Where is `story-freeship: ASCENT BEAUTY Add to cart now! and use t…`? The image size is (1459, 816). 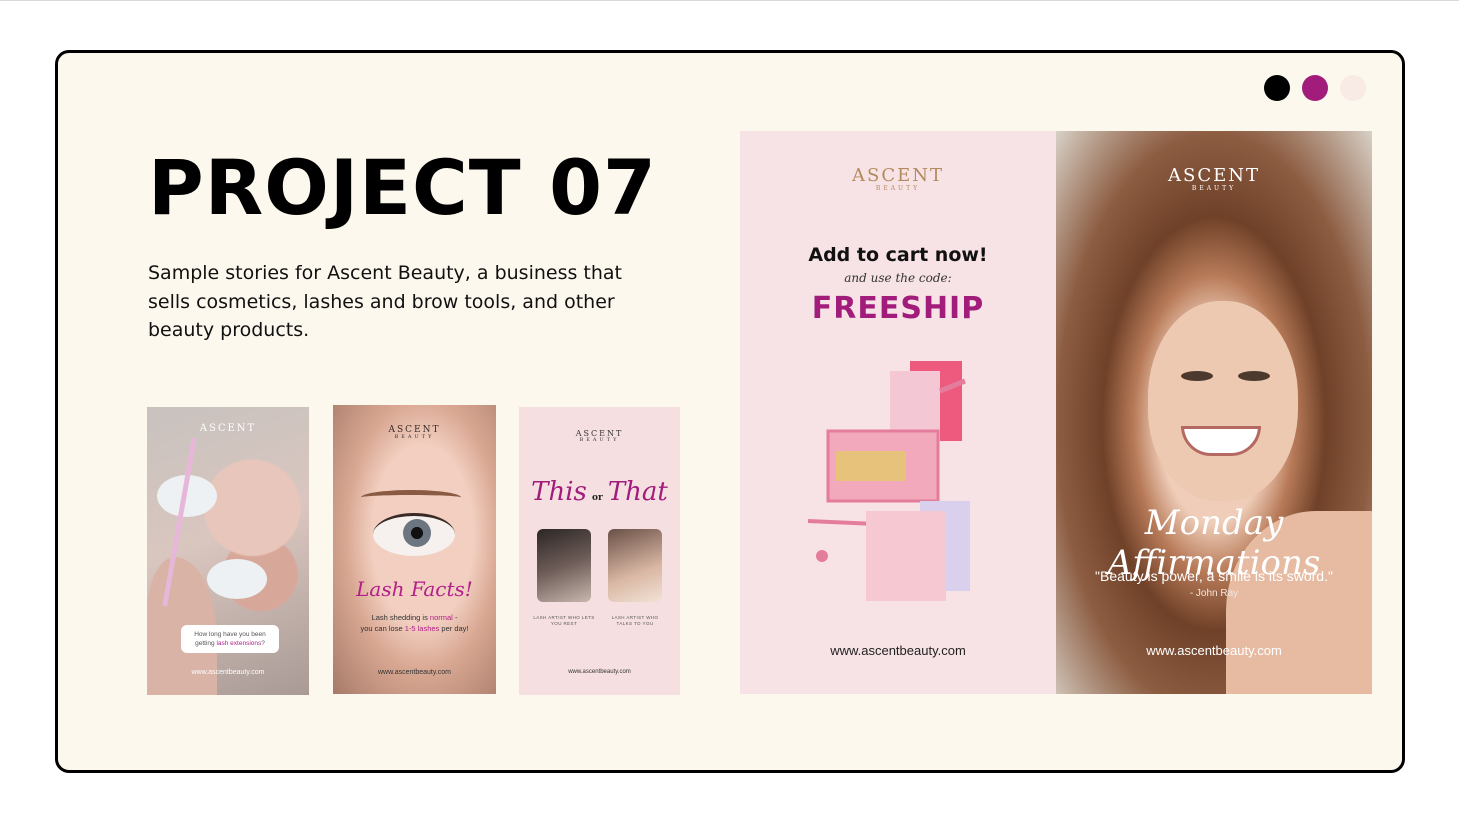
story-freeship: ASCENT BEAUTY Add to cart now! and use t… is located at coordinates (898, 412).